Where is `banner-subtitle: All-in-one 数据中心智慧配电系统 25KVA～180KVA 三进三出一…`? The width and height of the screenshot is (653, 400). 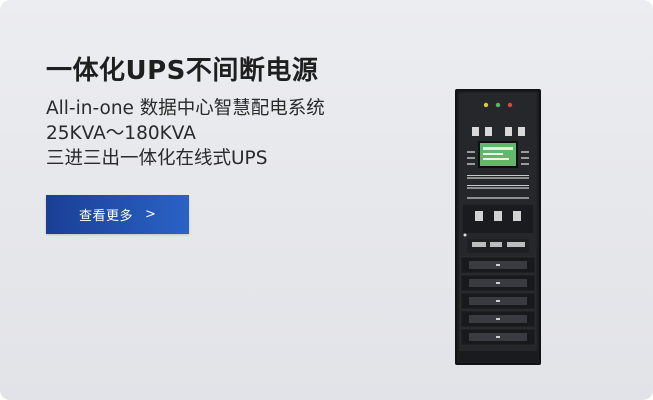
banner-subtitle: All-in-one 数据中心智慧配电系统 25KVA～180KVA 三进三出一… is located at coordinates (185, 133).